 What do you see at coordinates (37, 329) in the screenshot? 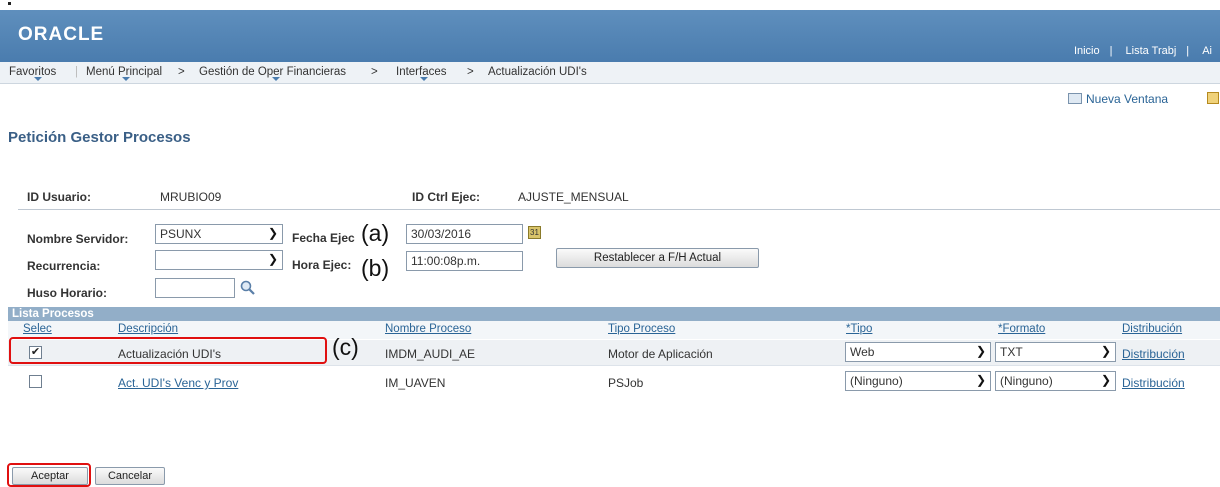
I see `col-select: Selec` at bounding box center [37, 329].